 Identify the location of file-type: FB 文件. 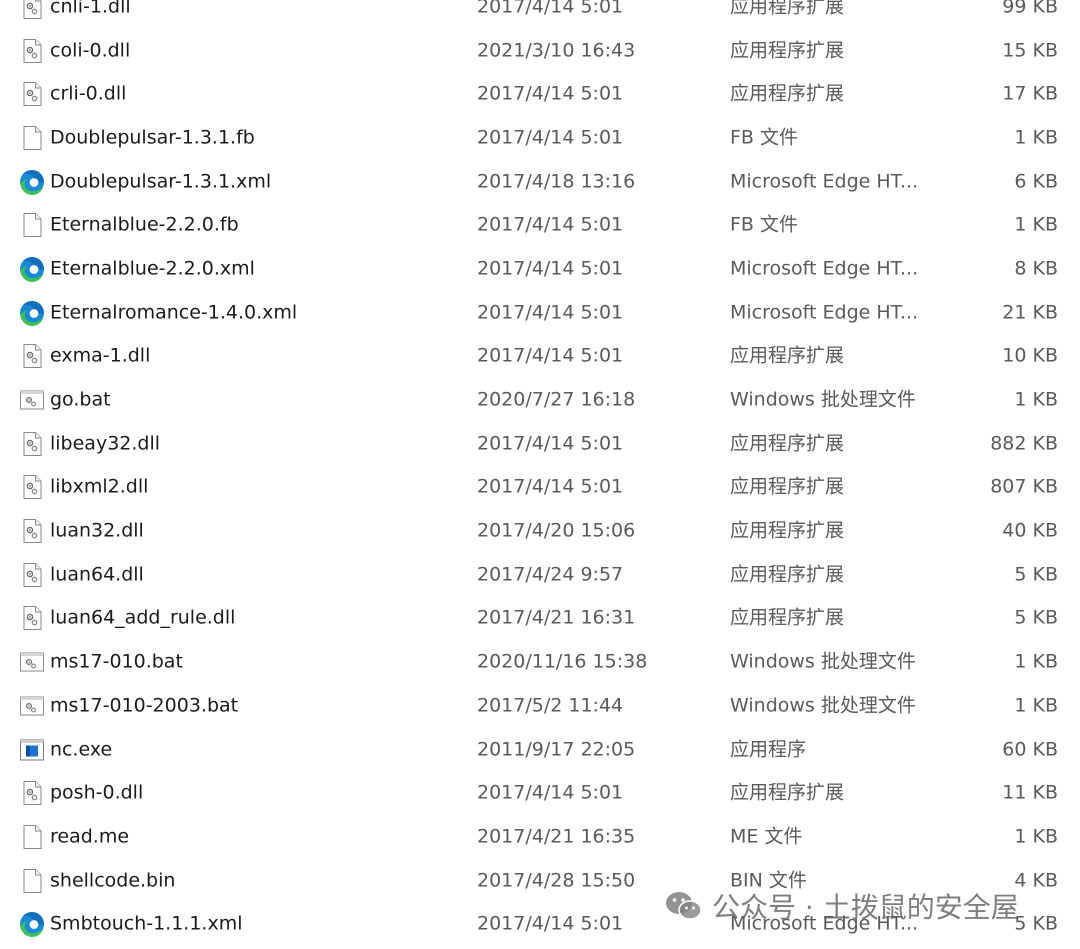
(764, 224).